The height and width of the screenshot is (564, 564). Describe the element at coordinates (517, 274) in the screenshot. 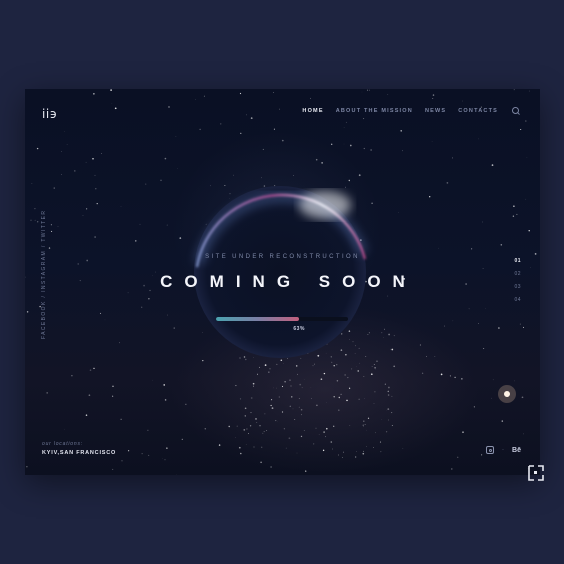

I see `pager-item: 02` at that location.